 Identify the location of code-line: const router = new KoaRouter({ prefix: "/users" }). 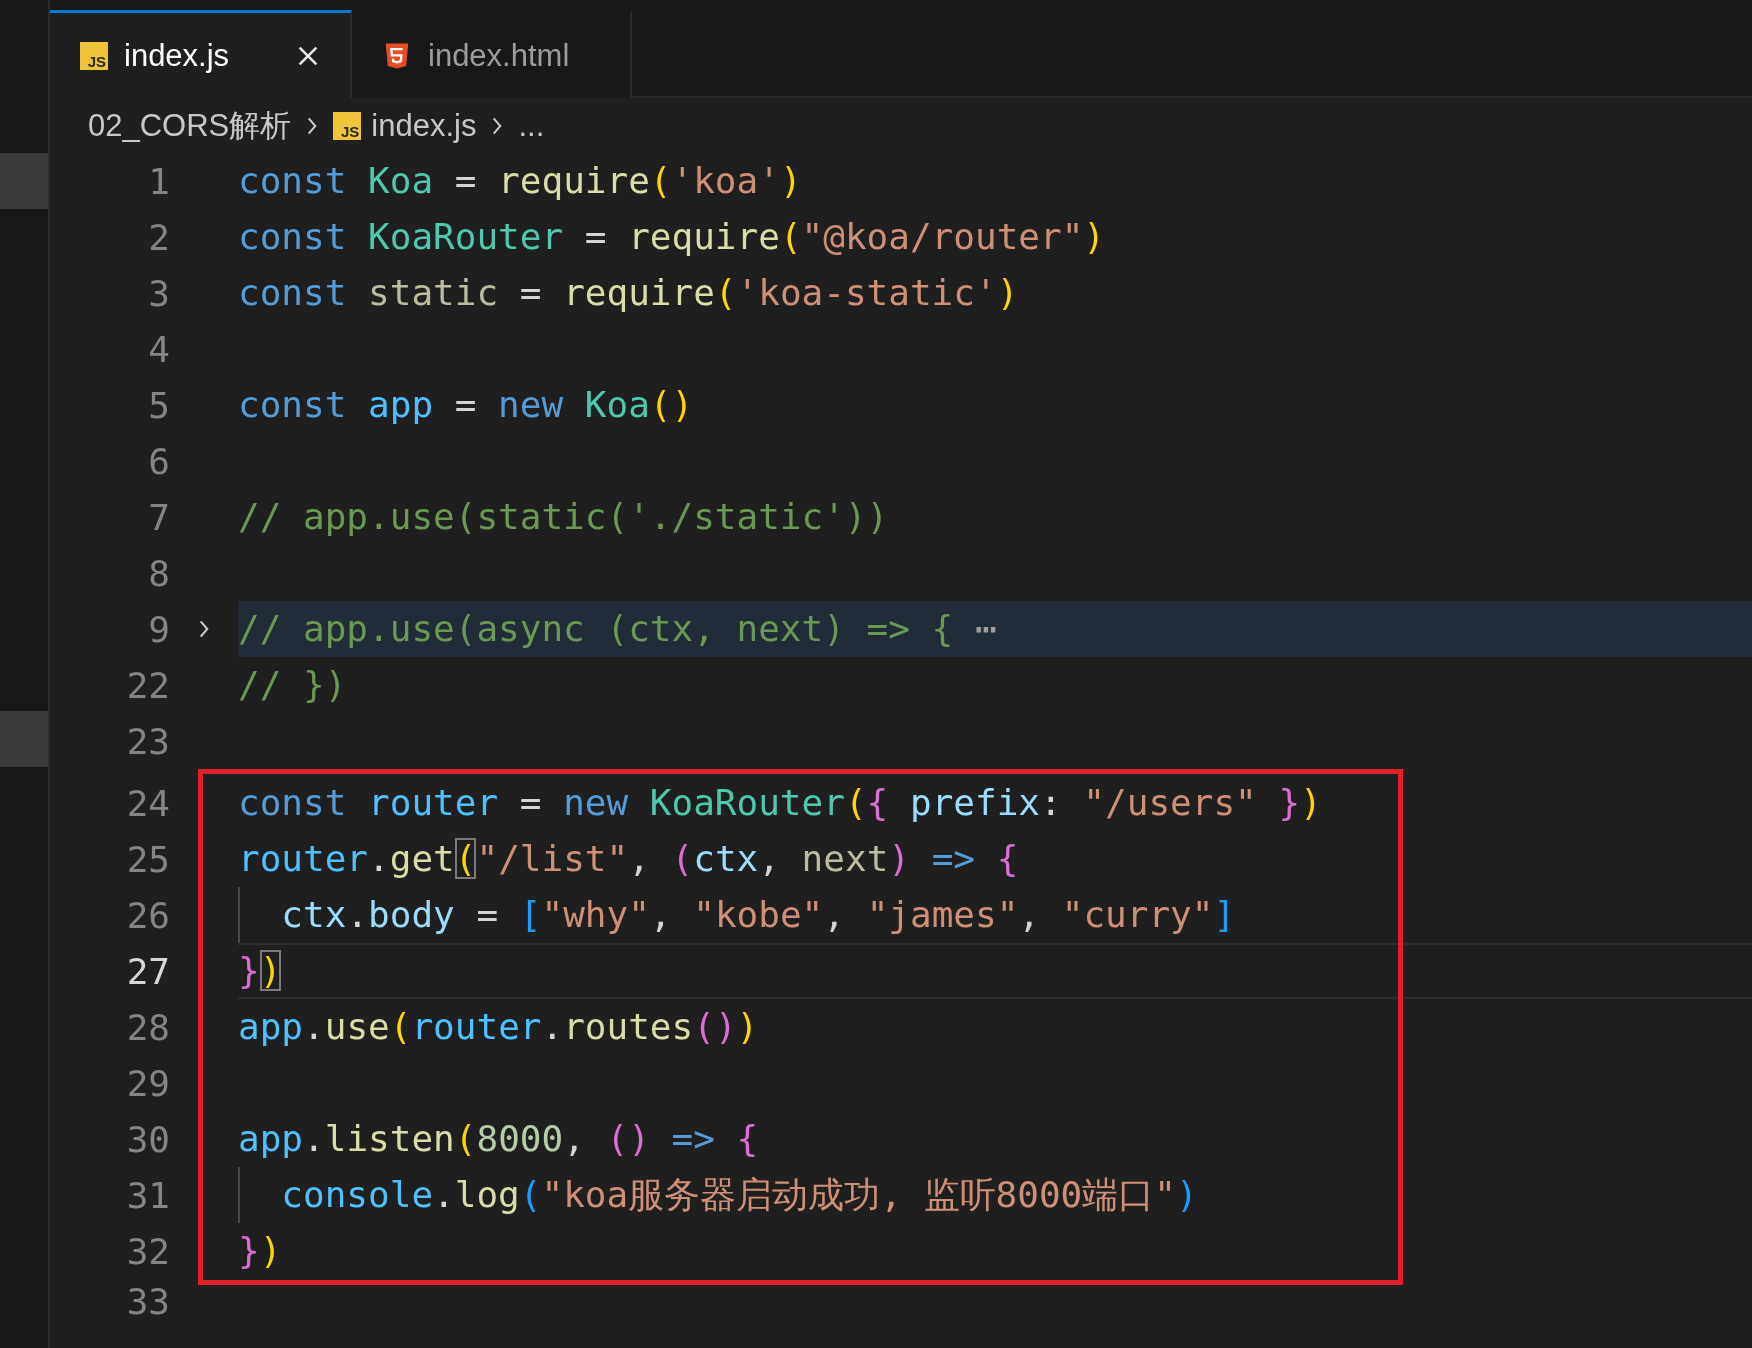
(780, 803).